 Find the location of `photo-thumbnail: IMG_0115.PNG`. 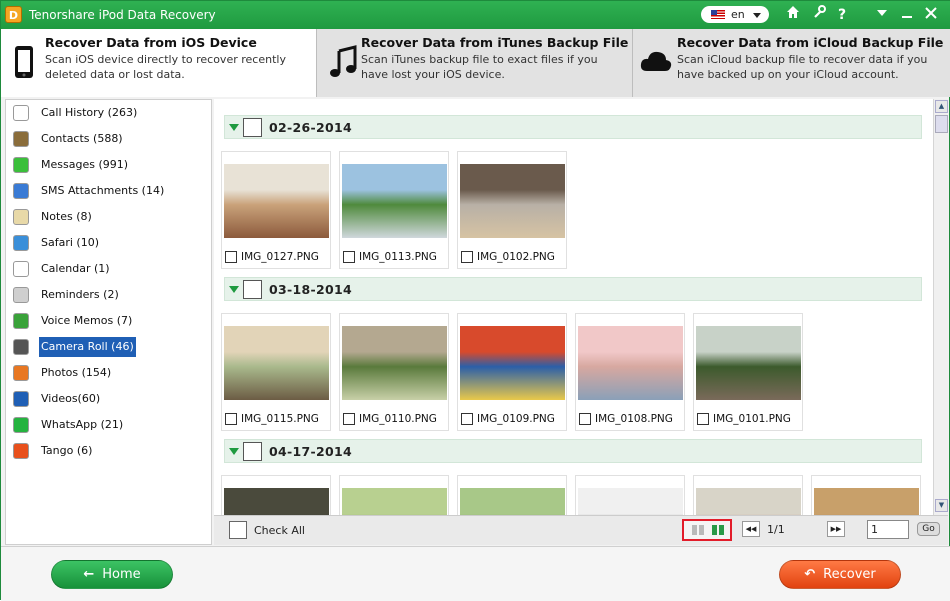

photo-thumbnail: IMG_0115.PNG is located at coordinates (276, 372).